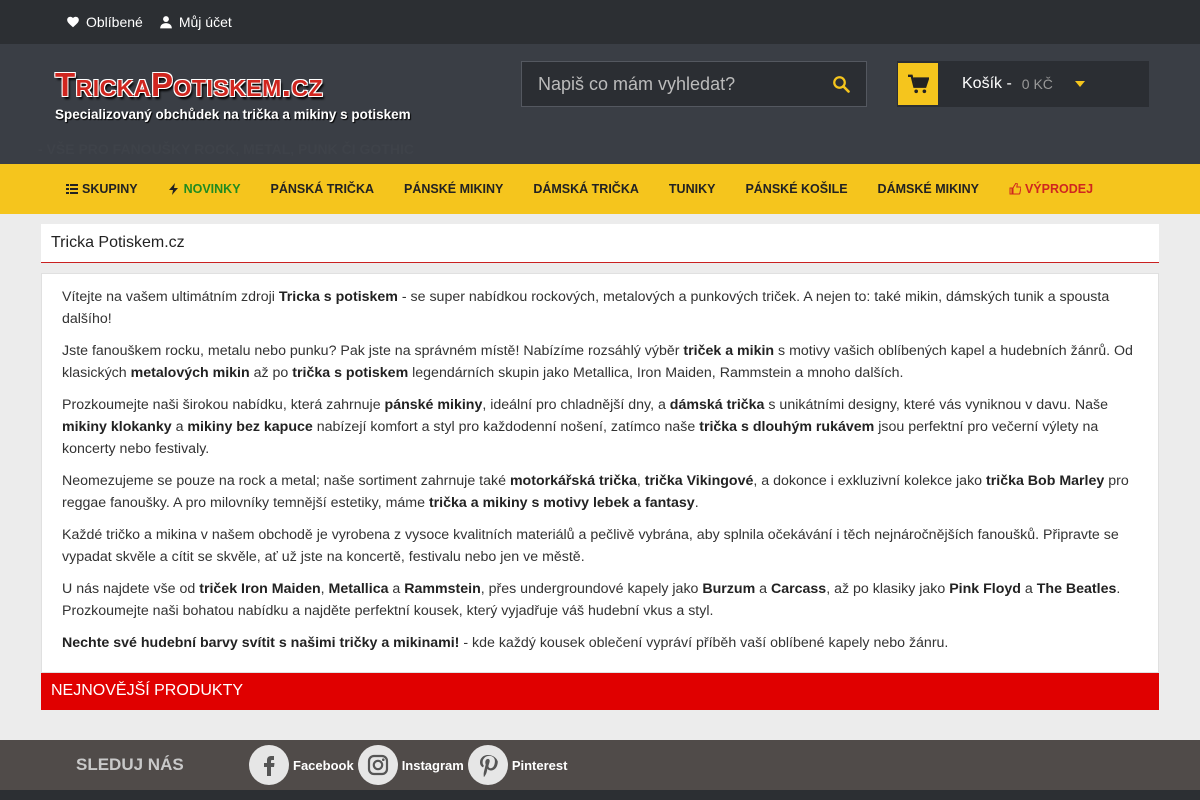 The height and width of the screenshot is (800, 1200). I want to click on pinterest-label: Pinterest, so click(539, 765).